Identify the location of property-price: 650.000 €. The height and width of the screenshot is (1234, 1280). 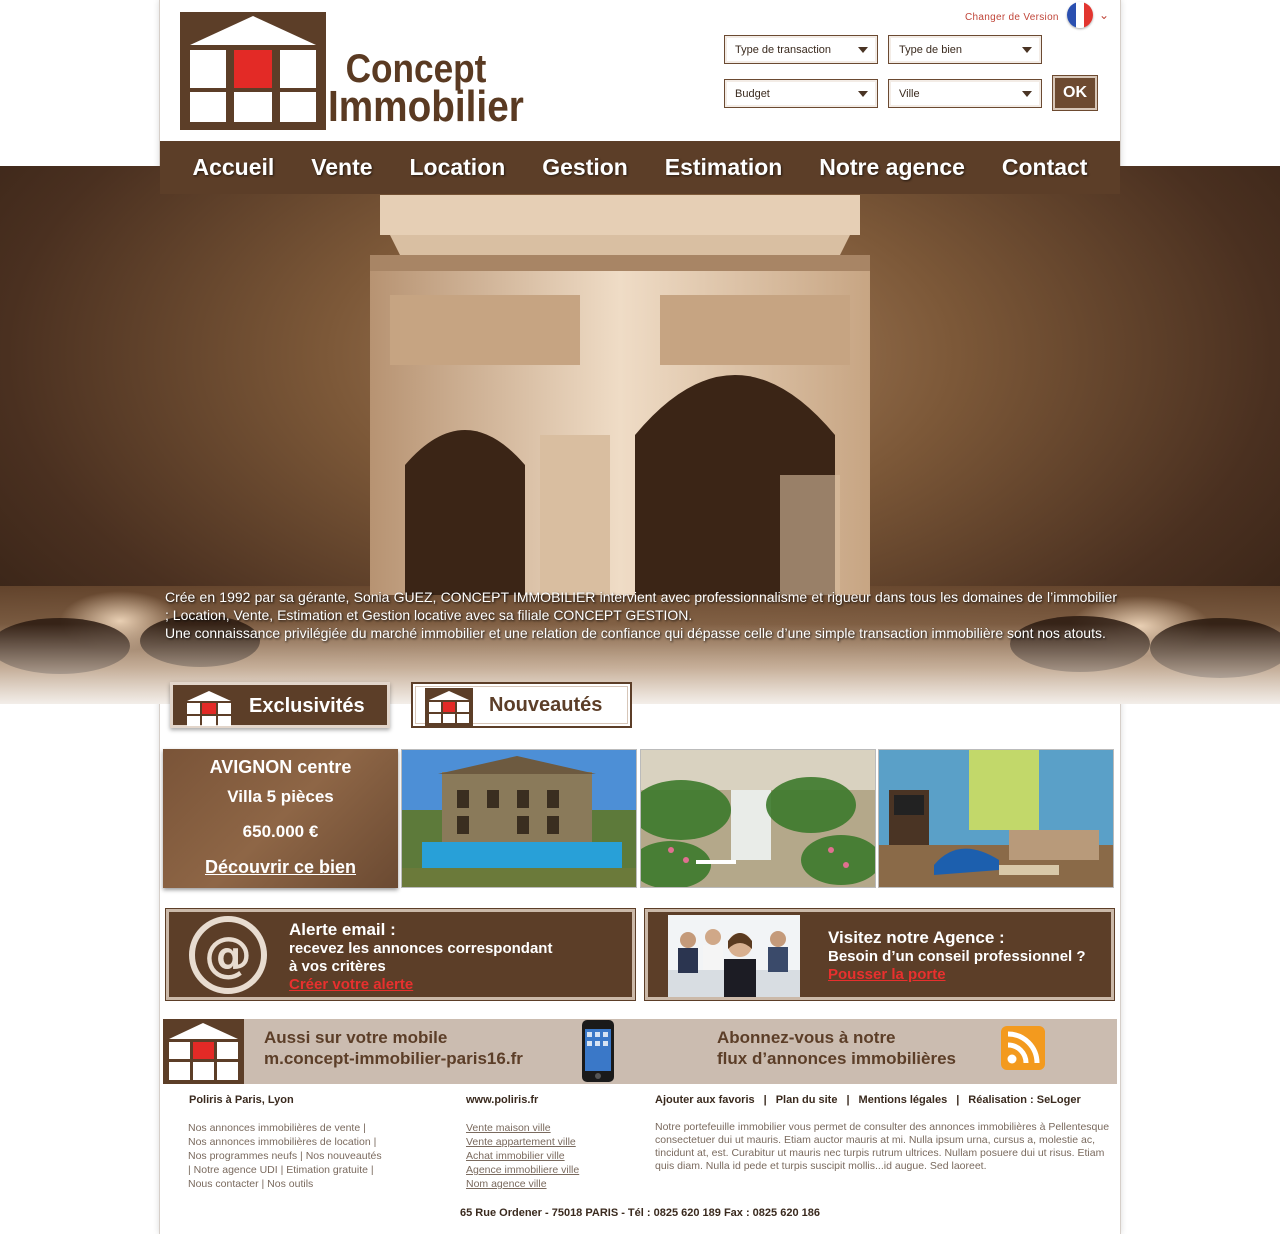
(280, 831).